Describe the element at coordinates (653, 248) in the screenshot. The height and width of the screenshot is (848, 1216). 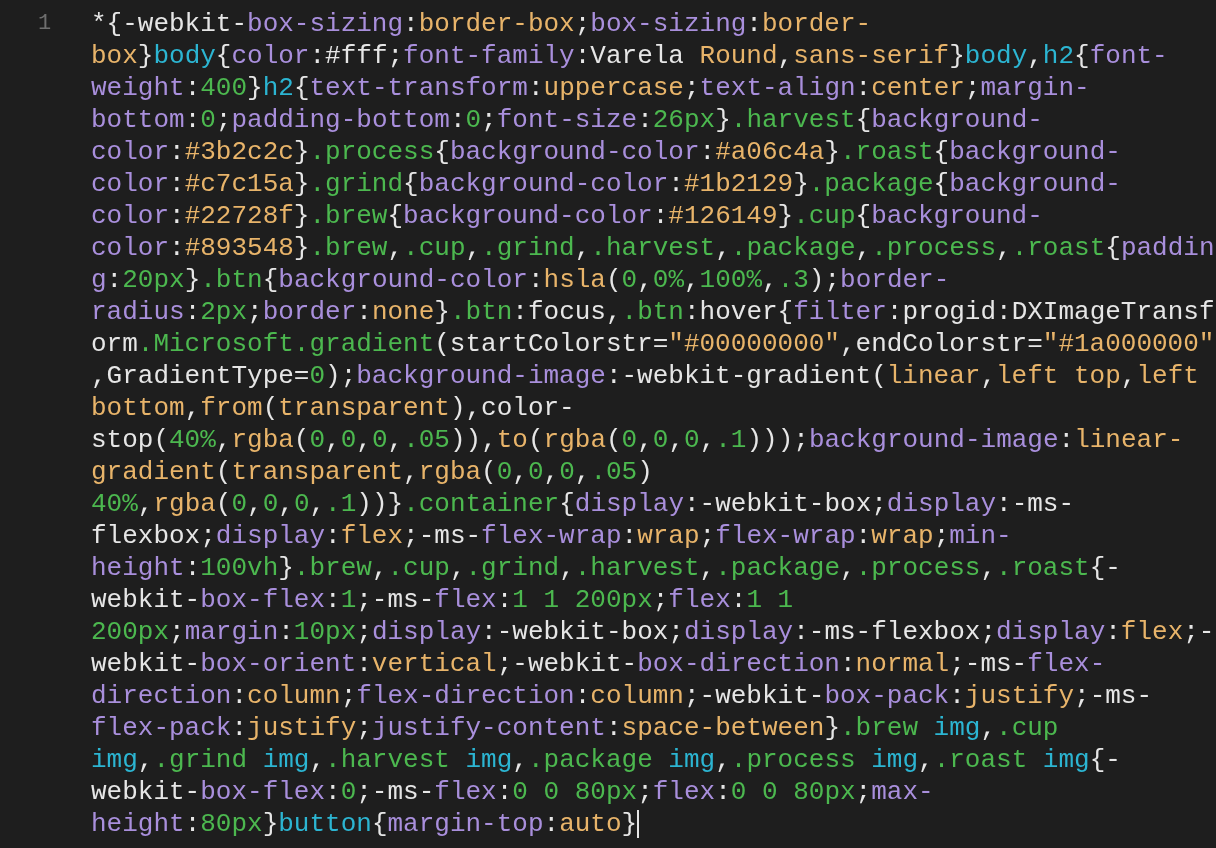
I see `code-line: color:#893548}.brew,.cup,.grind,.harvest,.package,.process,.roast{paddin` at that location.